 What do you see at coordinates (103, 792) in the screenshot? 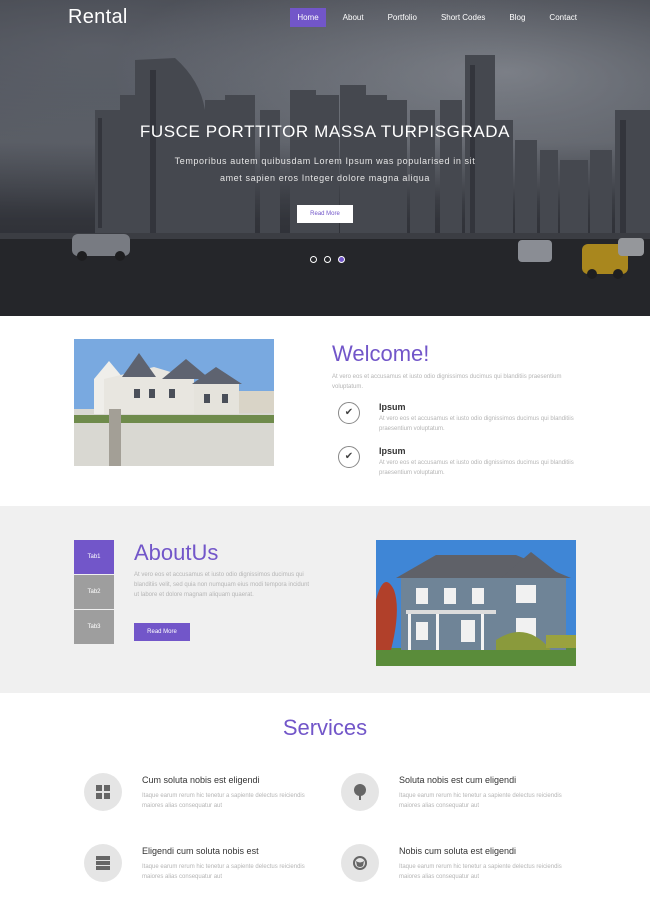
I see `grid-icon` at bounding box center [103, 792].